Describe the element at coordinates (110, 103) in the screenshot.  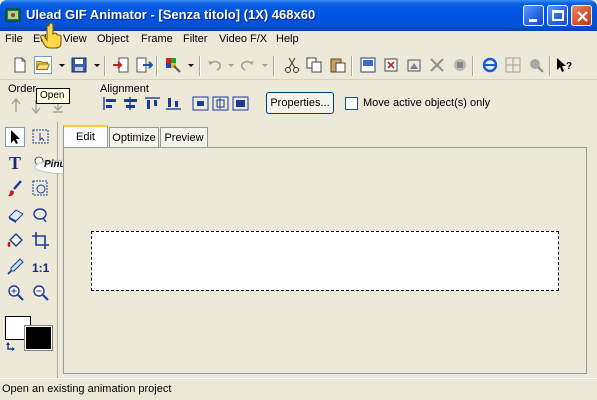
I see `align-left-icon` at that location.